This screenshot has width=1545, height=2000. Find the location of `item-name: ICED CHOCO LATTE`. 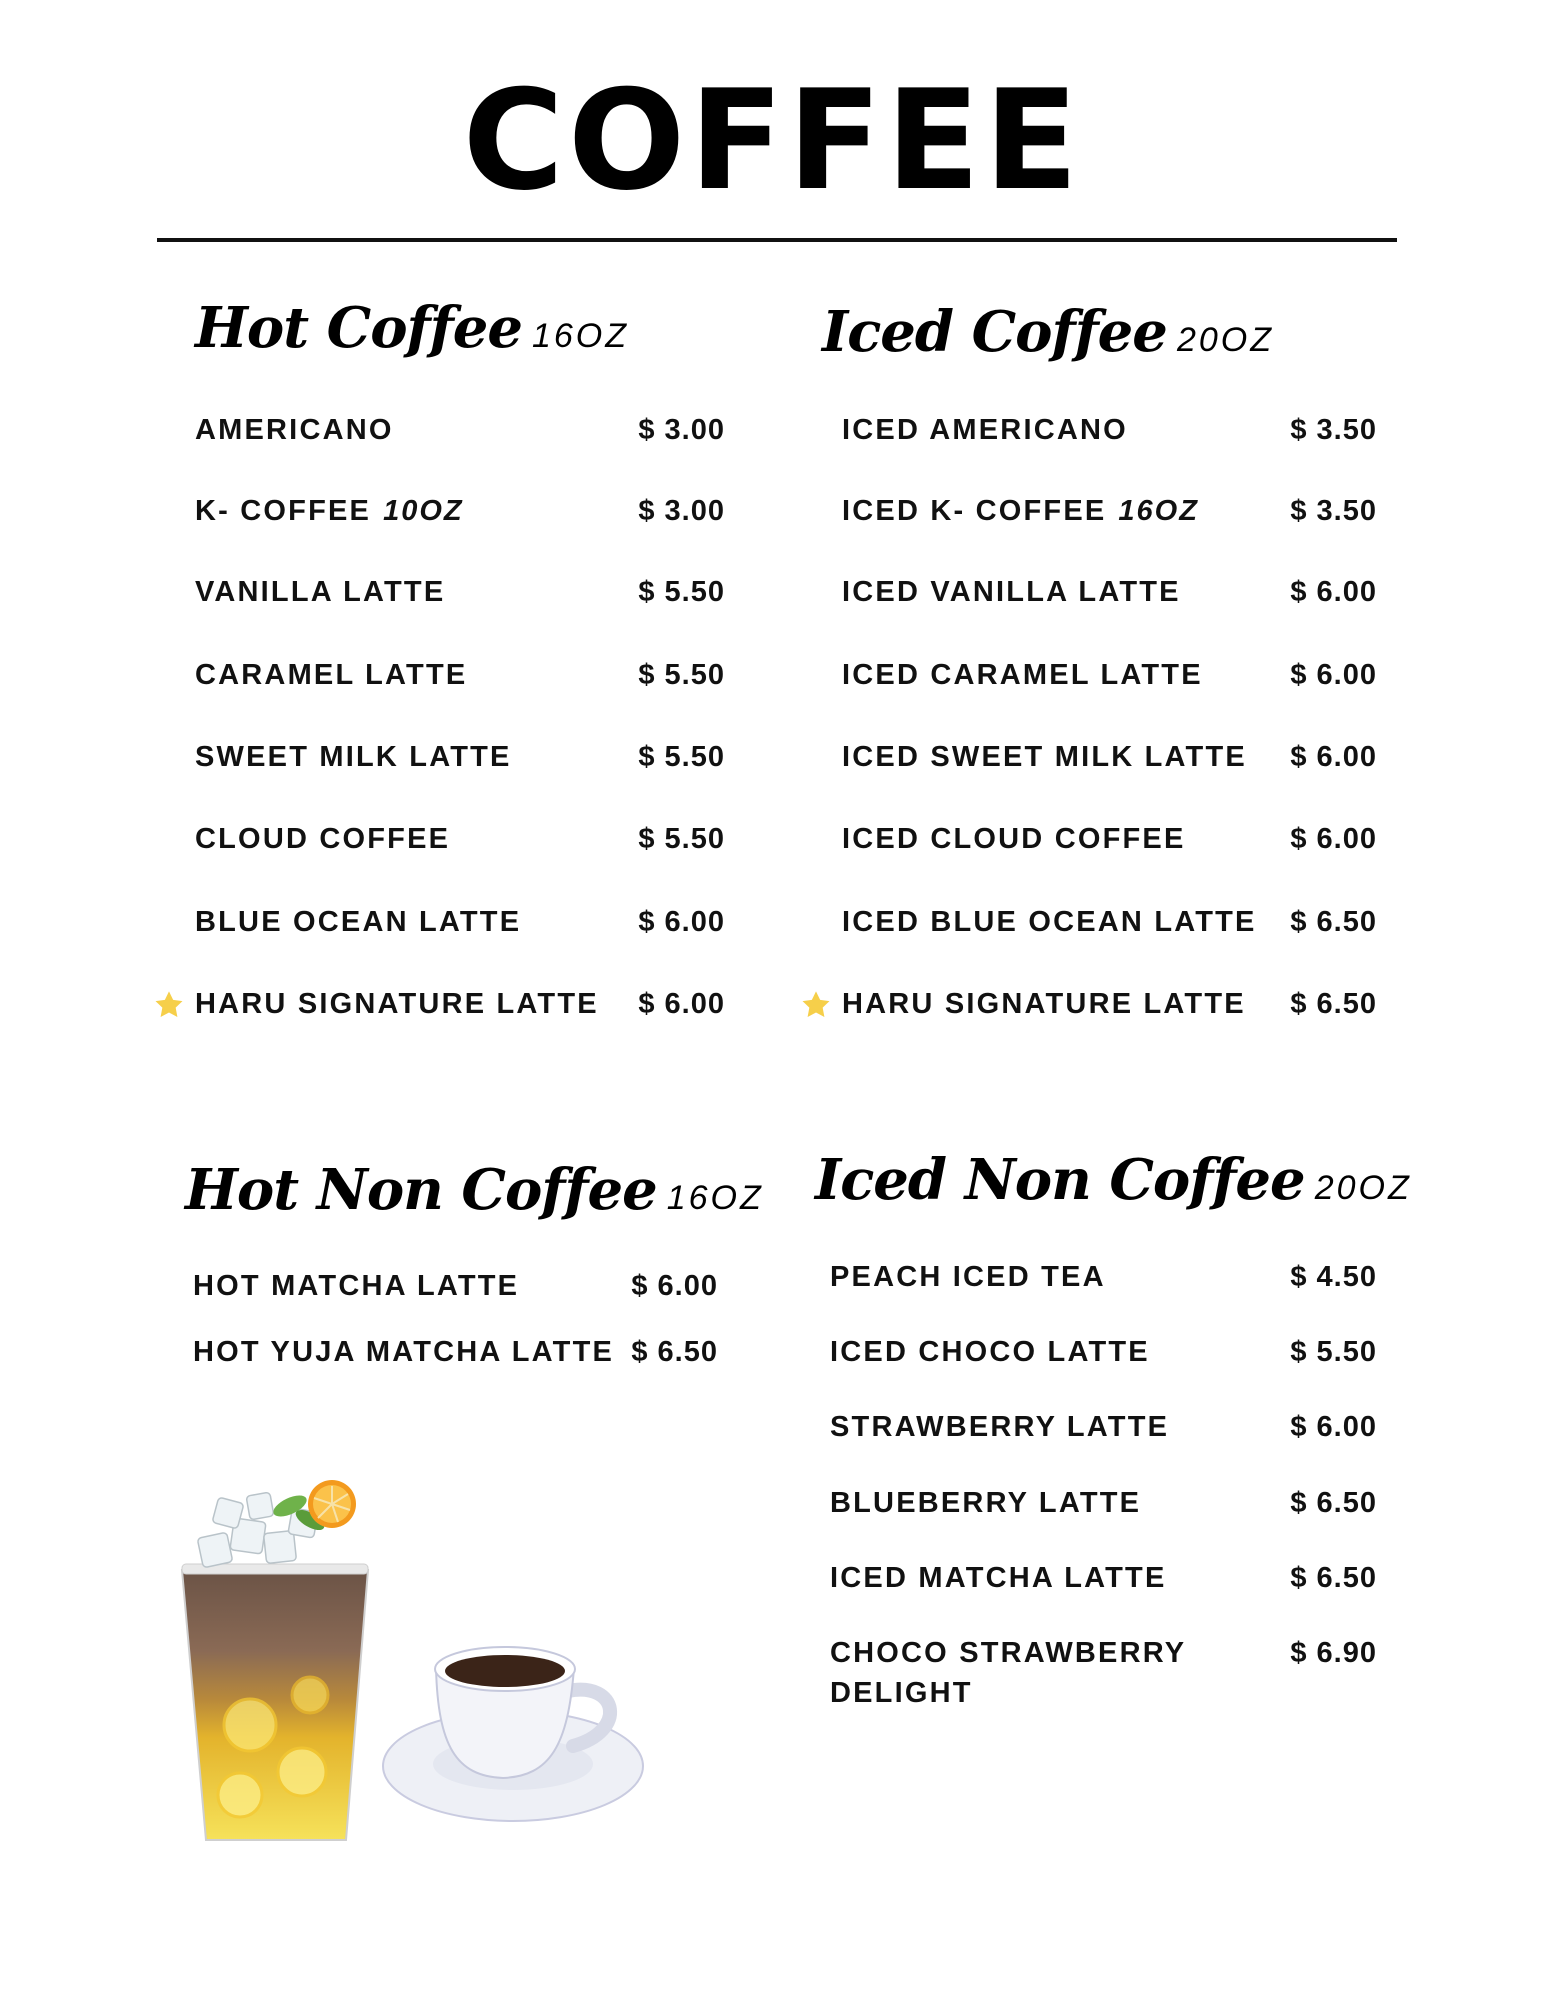

item-name: ICED CHOCO LATTE is located at coordinates (990, 1352).